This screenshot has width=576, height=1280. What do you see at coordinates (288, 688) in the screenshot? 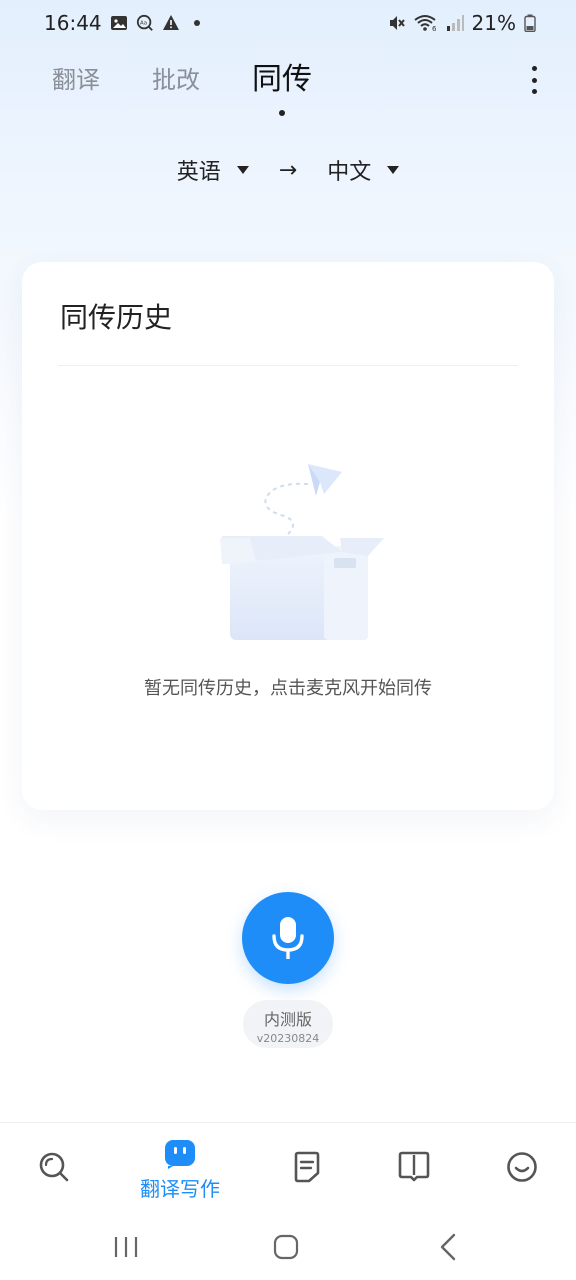
I see `empty-state-text: 暂无同传历史，点击麦克风开始同传` at bounding box center [288, 688].